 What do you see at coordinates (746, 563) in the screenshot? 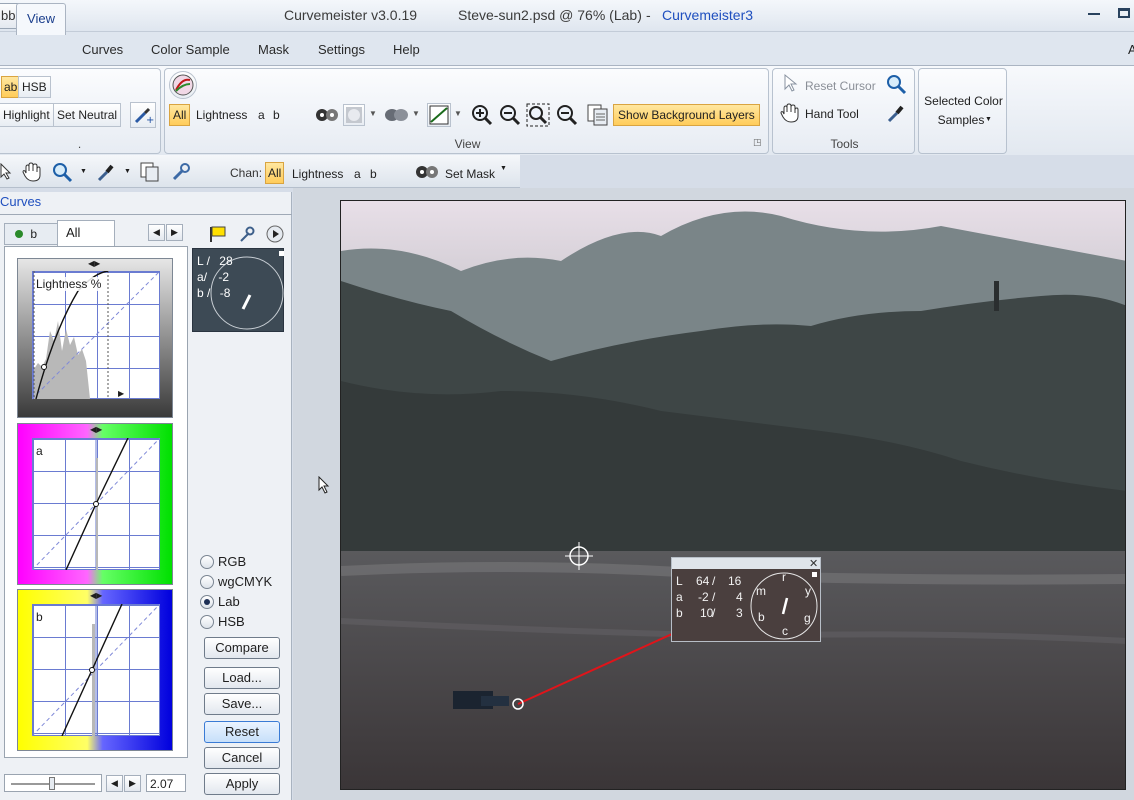
I see `sample-readout-header` at bounding box center [746, 563].